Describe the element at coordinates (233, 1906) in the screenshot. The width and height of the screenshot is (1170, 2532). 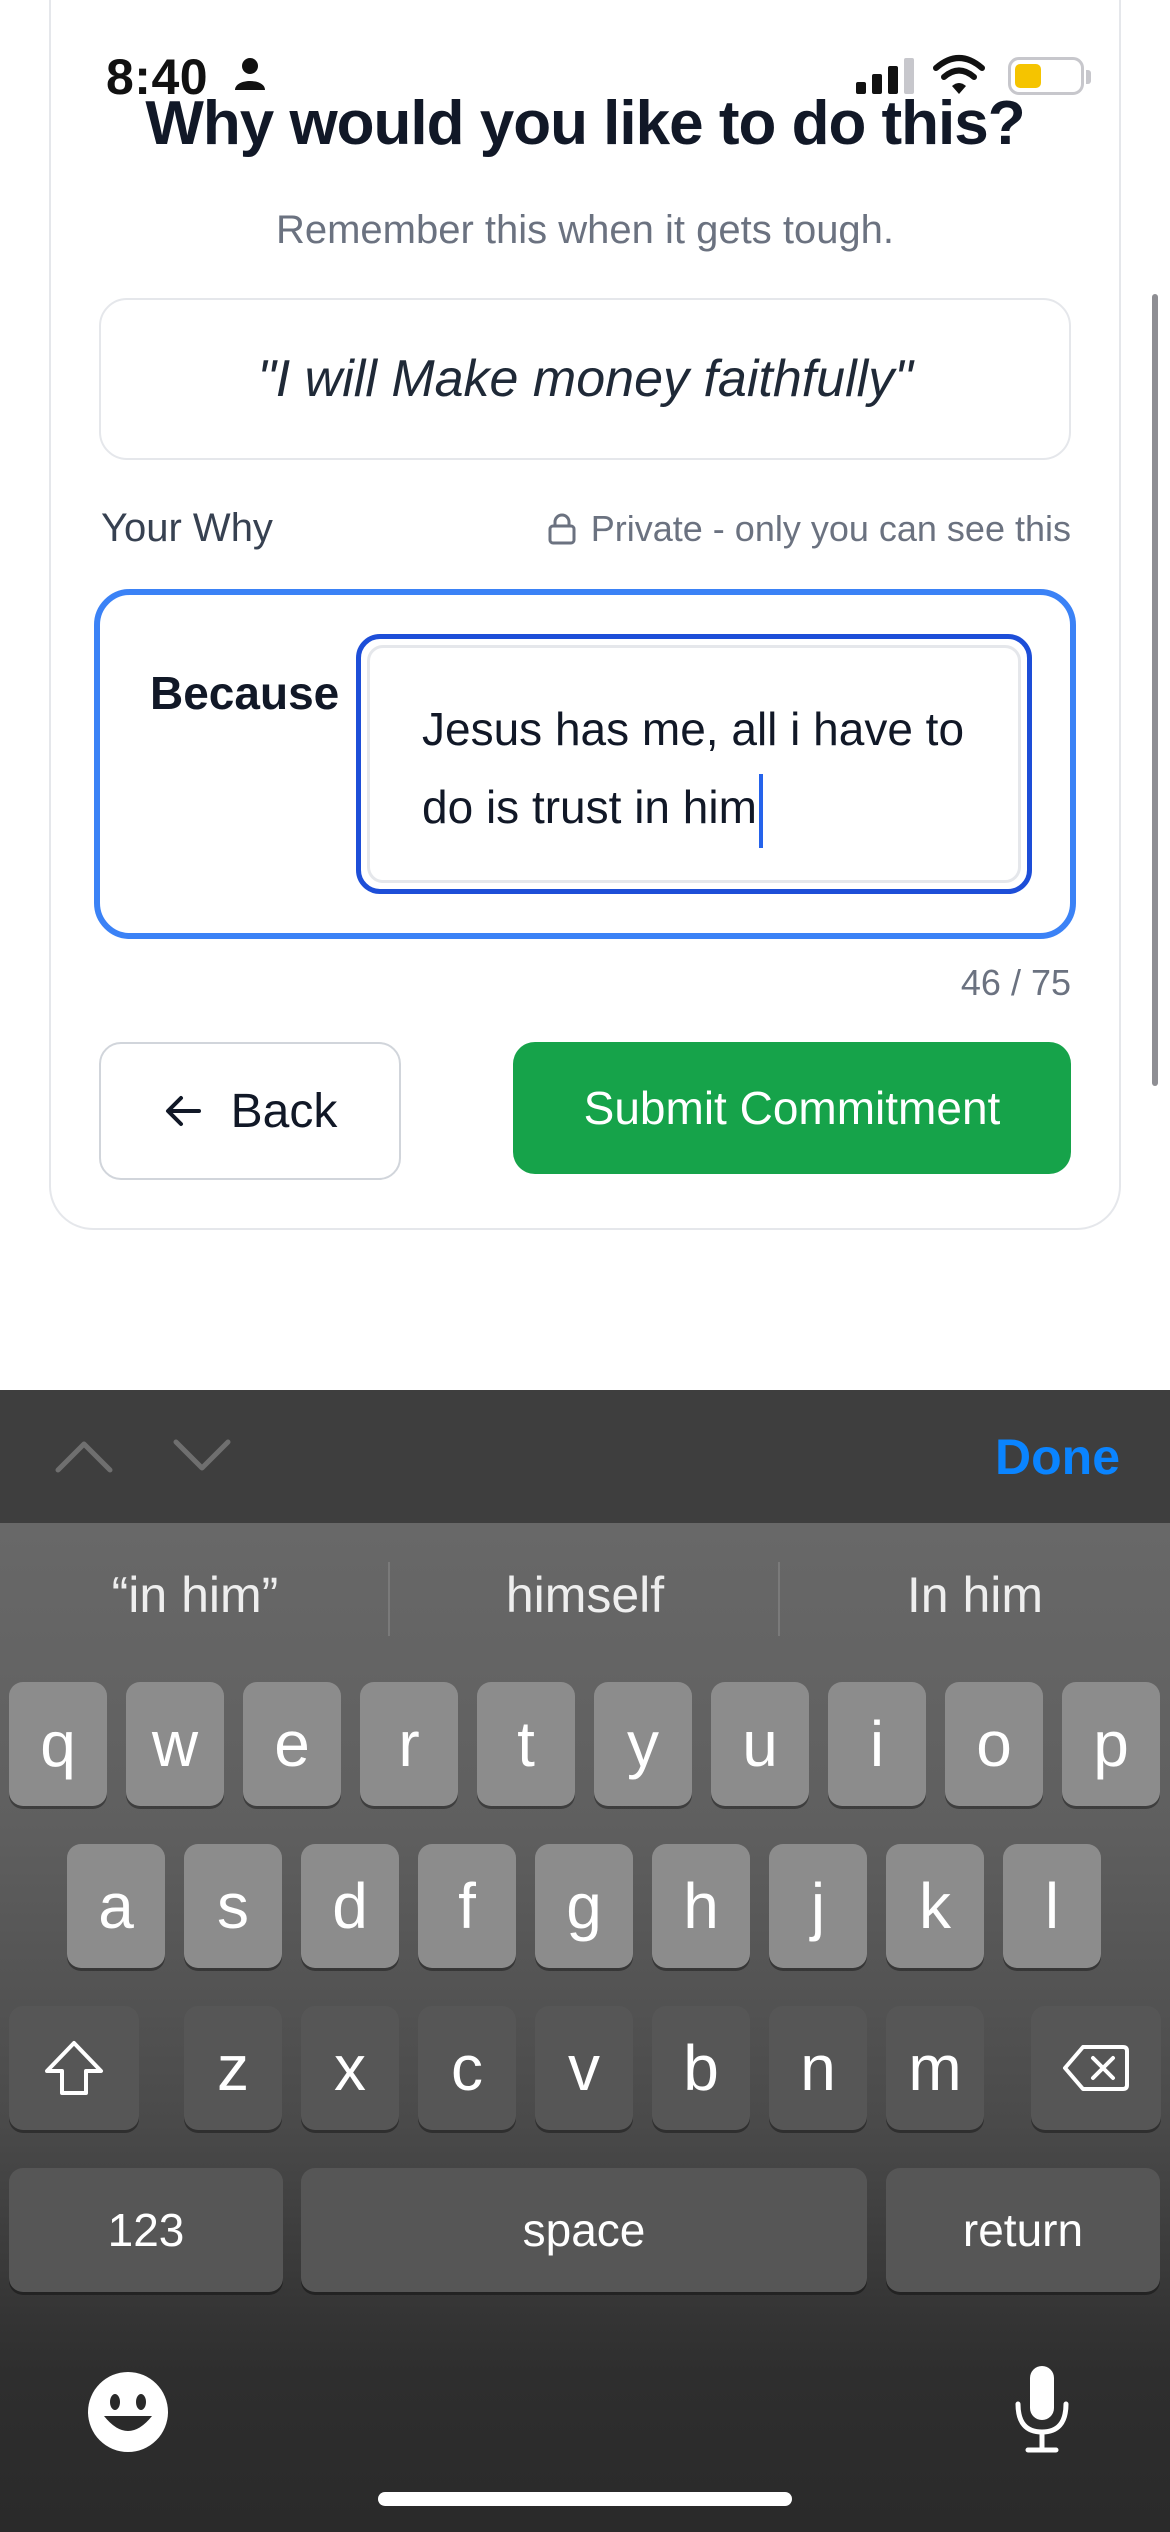
I see `key-s: s` at that location.